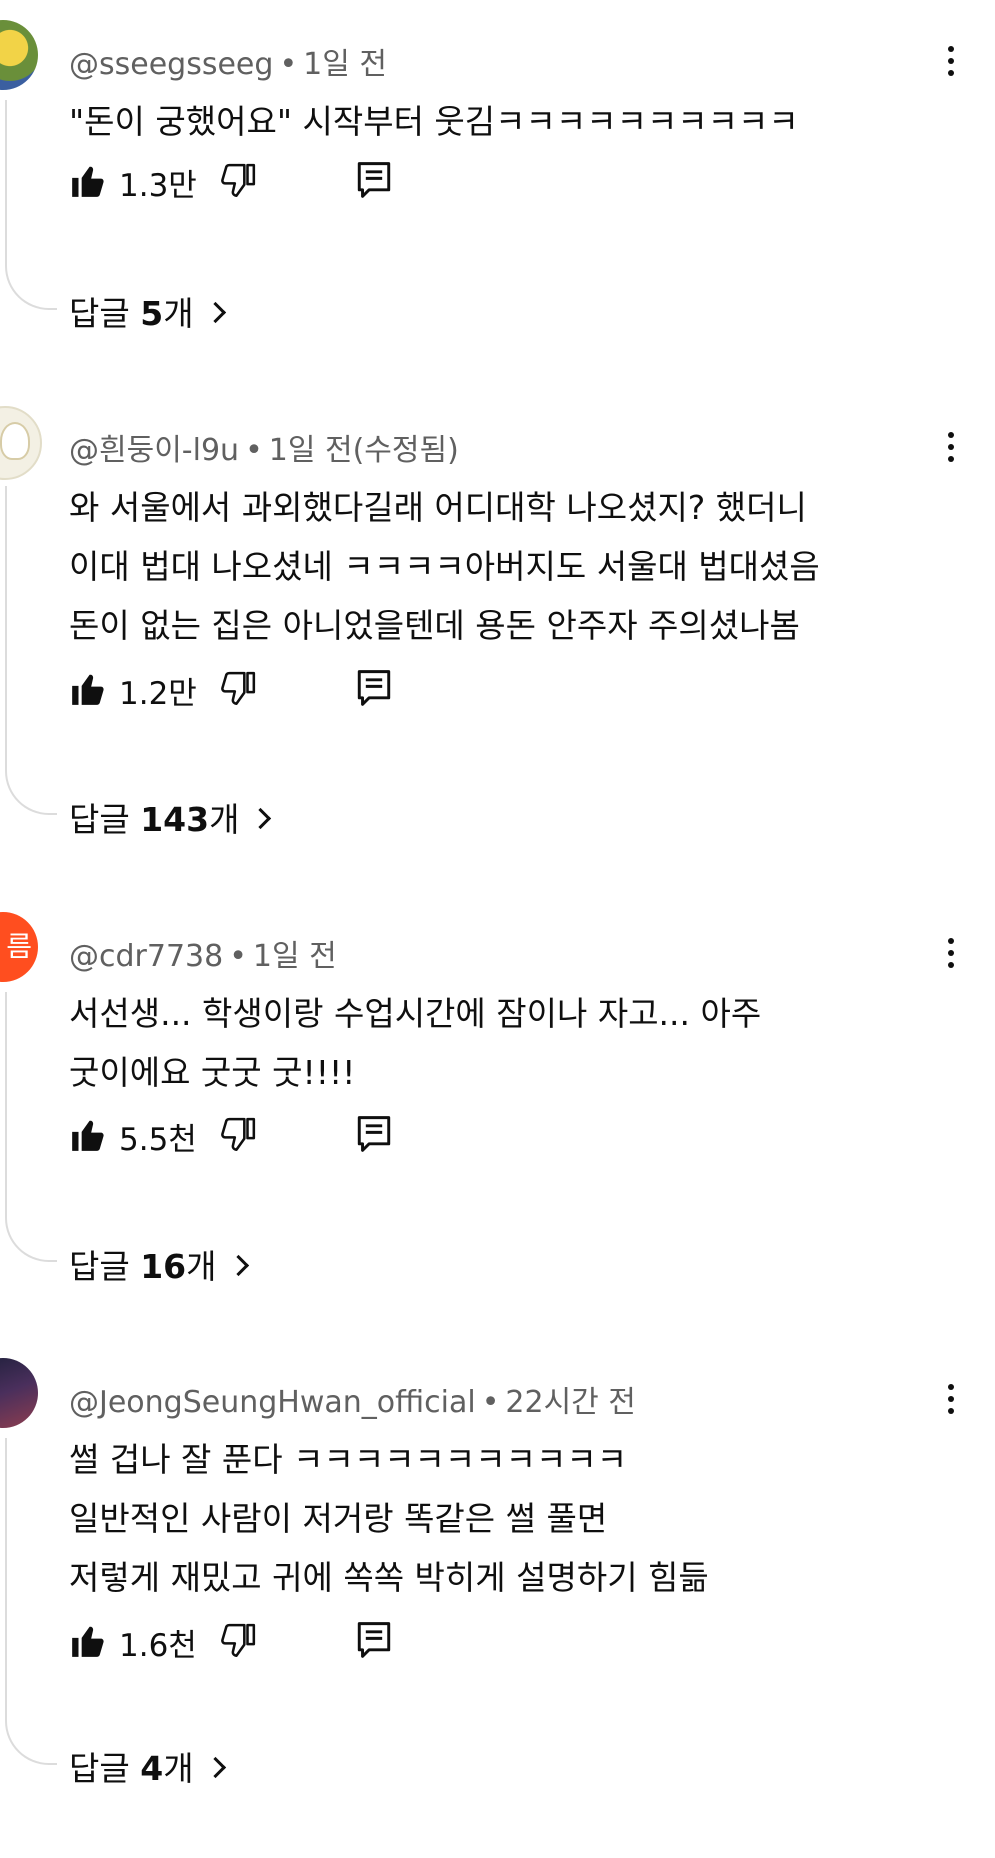 The image size is (995, 1858). What do you see at coordinates (434, 625) in the screenshot?
I see `comment-text-line: 돈이 없는 집은 아니었을텐데 용돈 안주자 주의셨나봄` at bounding box center [434, 625].